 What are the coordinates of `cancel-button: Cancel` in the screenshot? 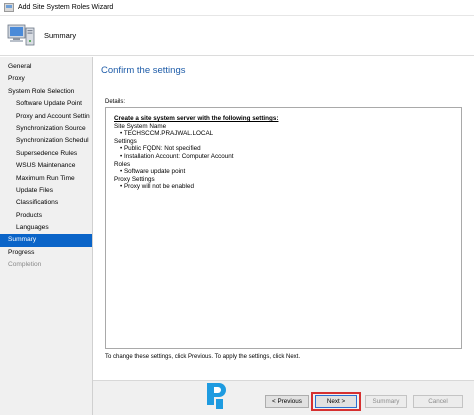 It's located at (438, 401).